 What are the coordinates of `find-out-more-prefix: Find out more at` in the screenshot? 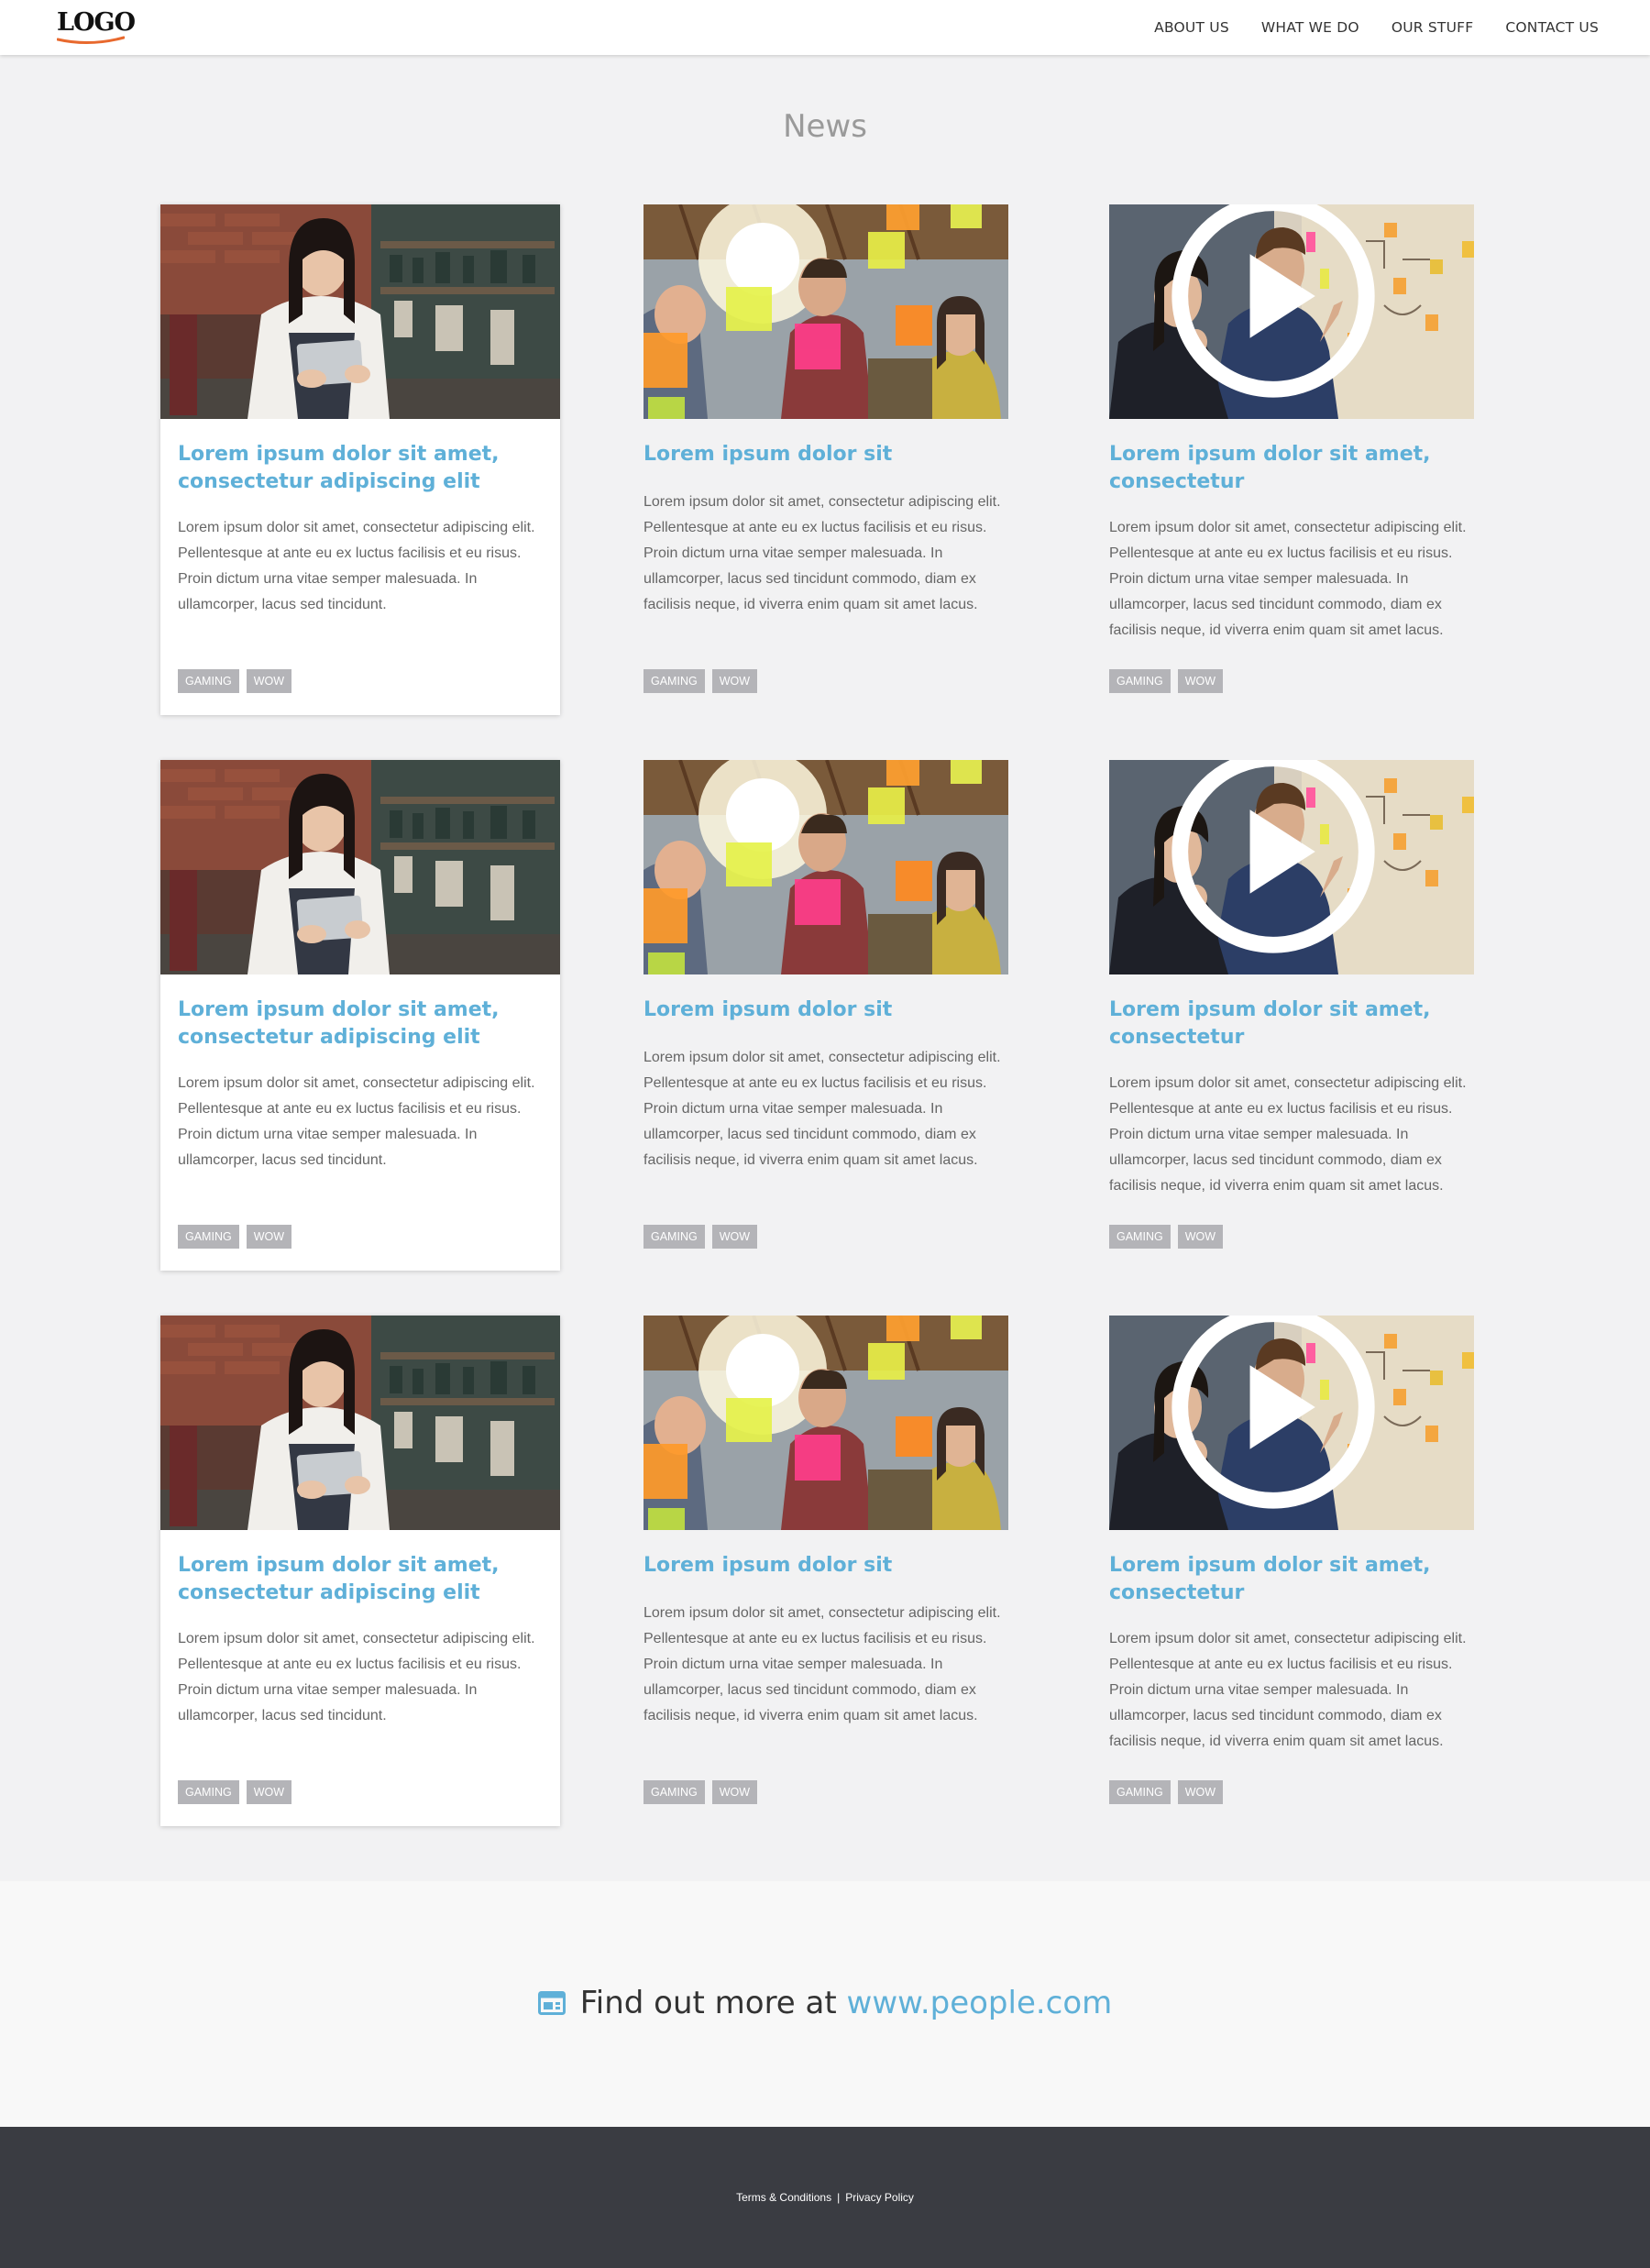 It's located at (708, 2003).